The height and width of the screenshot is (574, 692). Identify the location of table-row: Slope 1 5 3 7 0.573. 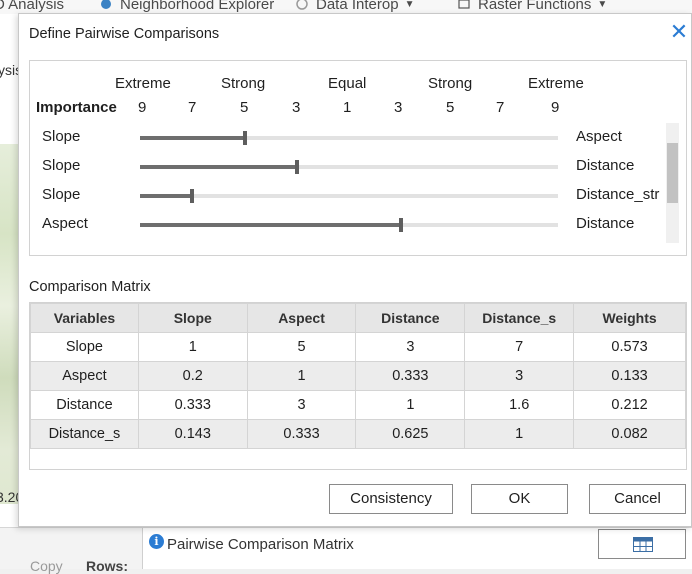
(358, 347).